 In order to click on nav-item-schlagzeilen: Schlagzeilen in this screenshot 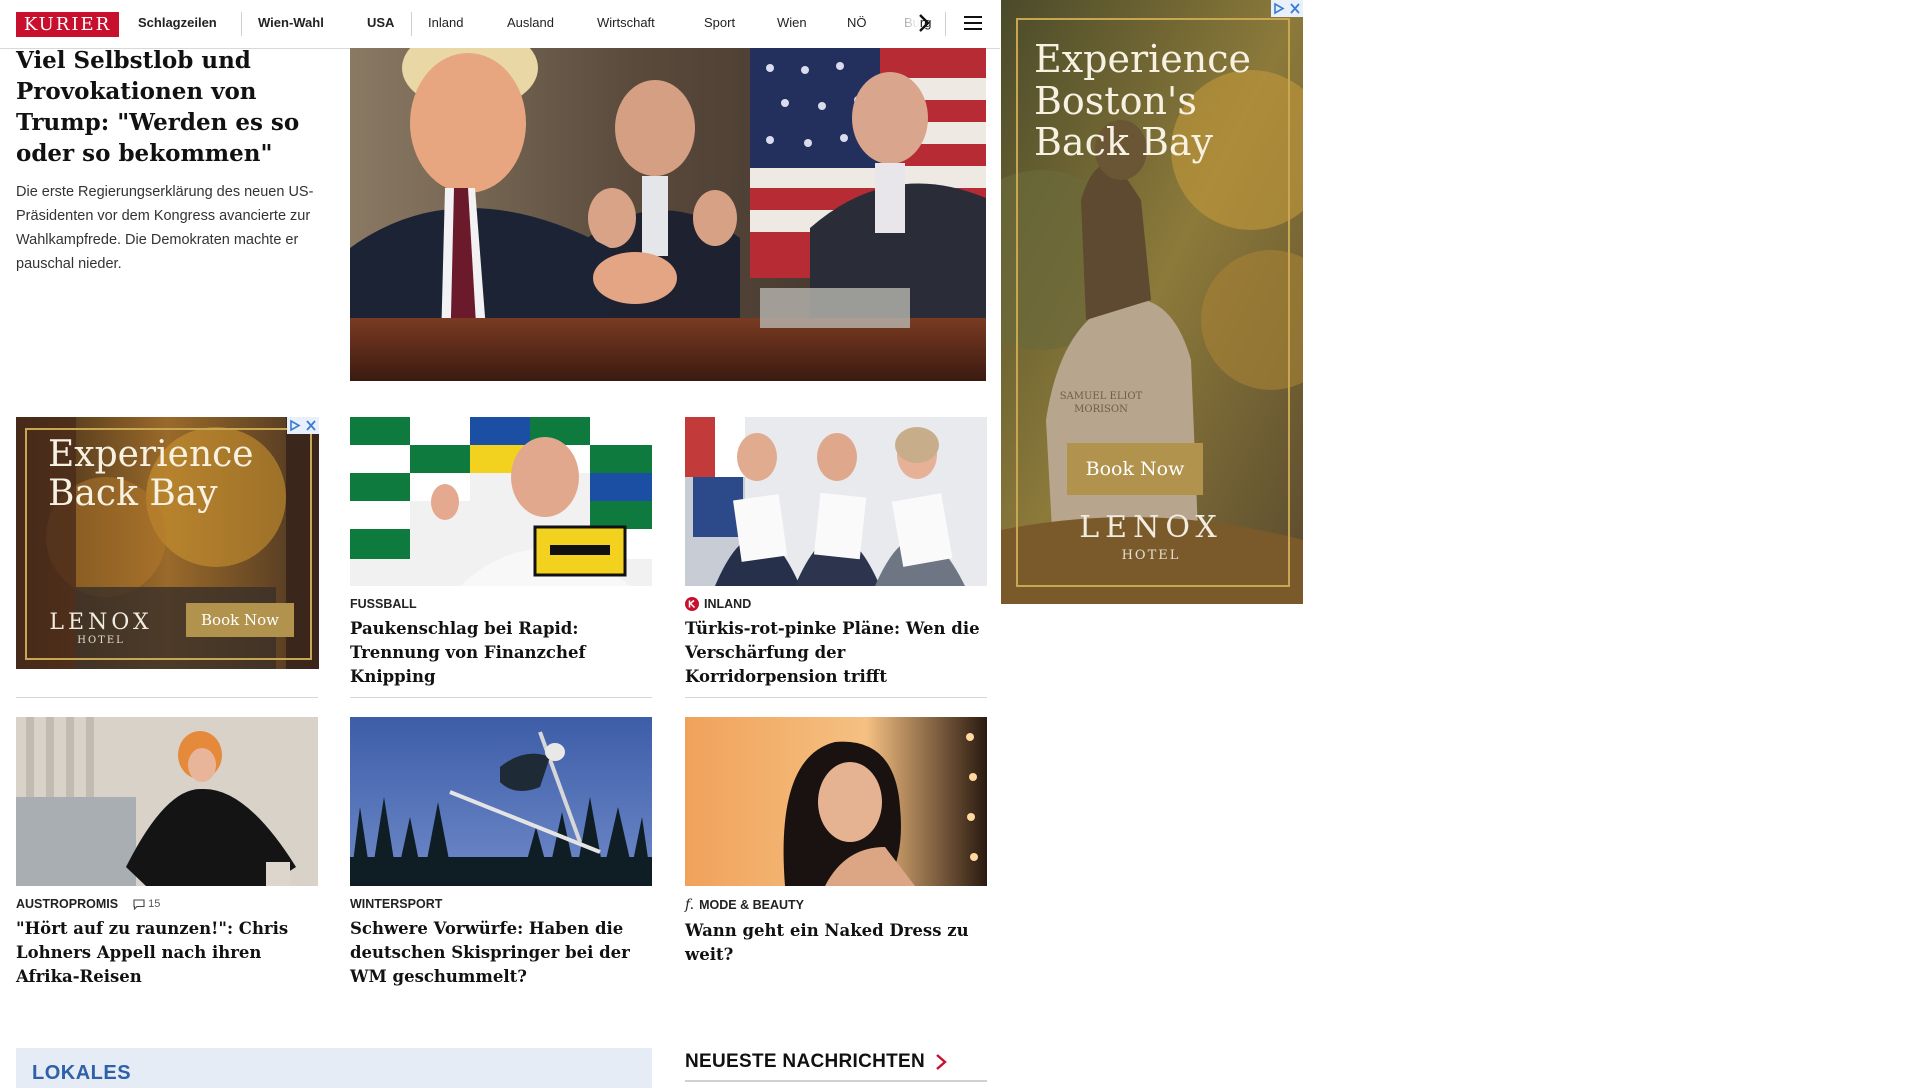, I will do `click(177, 22)`.